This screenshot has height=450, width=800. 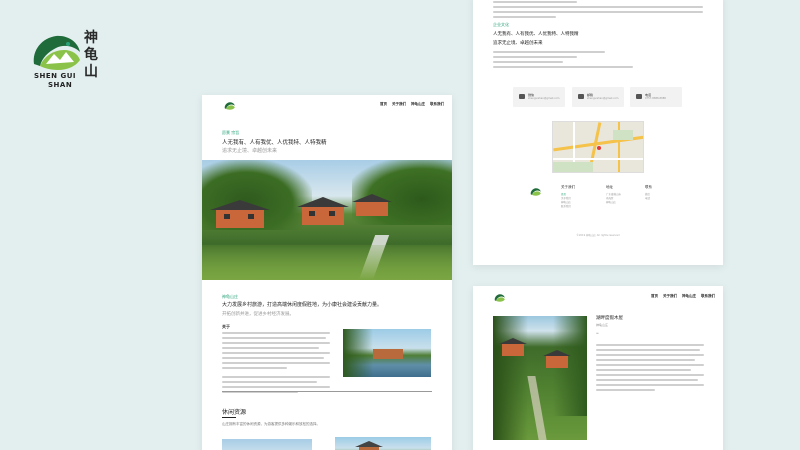 I want to click on vision-subline: 追求无止境、卓越创未来, so click(x=250, y=151).